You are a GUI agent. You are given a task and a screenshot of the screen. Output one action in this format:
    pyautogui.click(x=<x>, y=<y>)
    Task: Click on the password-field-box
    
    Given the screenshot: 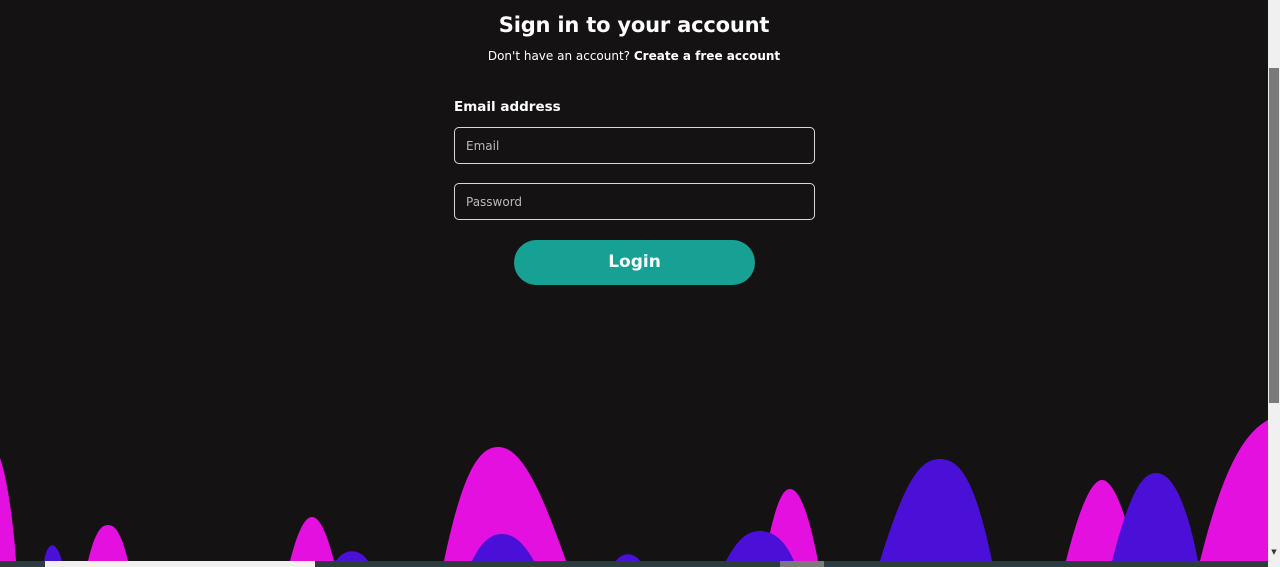 What is the action you would take?
    pyautogui.click(x=634, y=201)
    